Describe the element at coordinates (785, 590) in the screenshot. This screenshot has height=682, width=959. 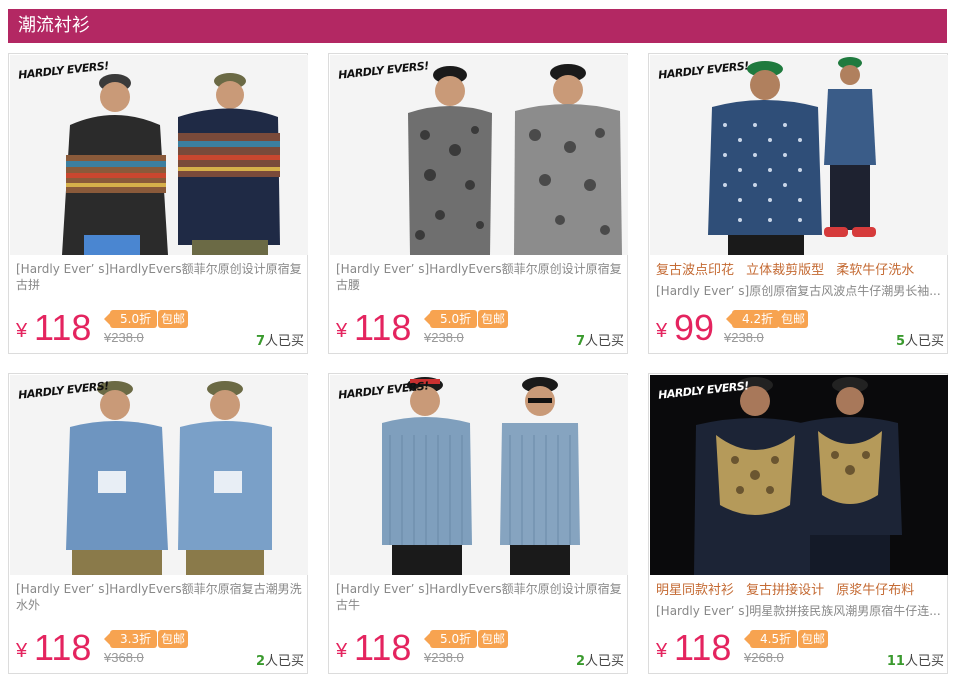
I see `product-tagline: 明星同款衬衫 复古拼接设计 原浆牛仔布料` at that location.